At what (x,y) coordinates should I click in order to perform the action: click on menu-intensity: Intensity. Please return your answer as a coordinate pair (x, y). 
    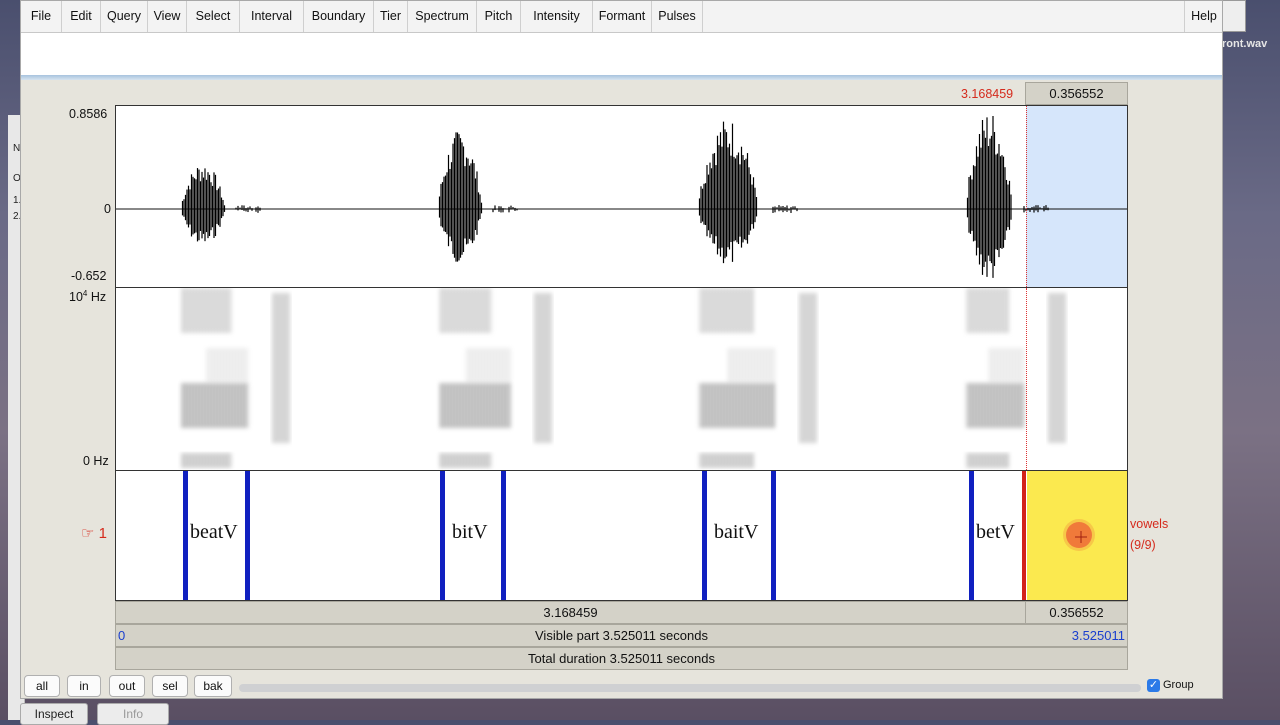
    Looking at the image, I should click on (557, 16).